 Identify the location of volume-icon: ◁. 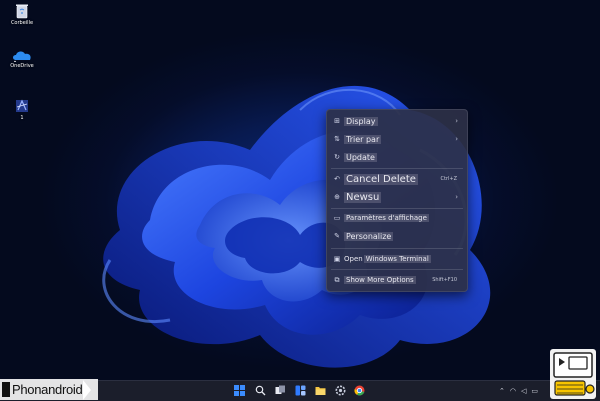
(523, 391).